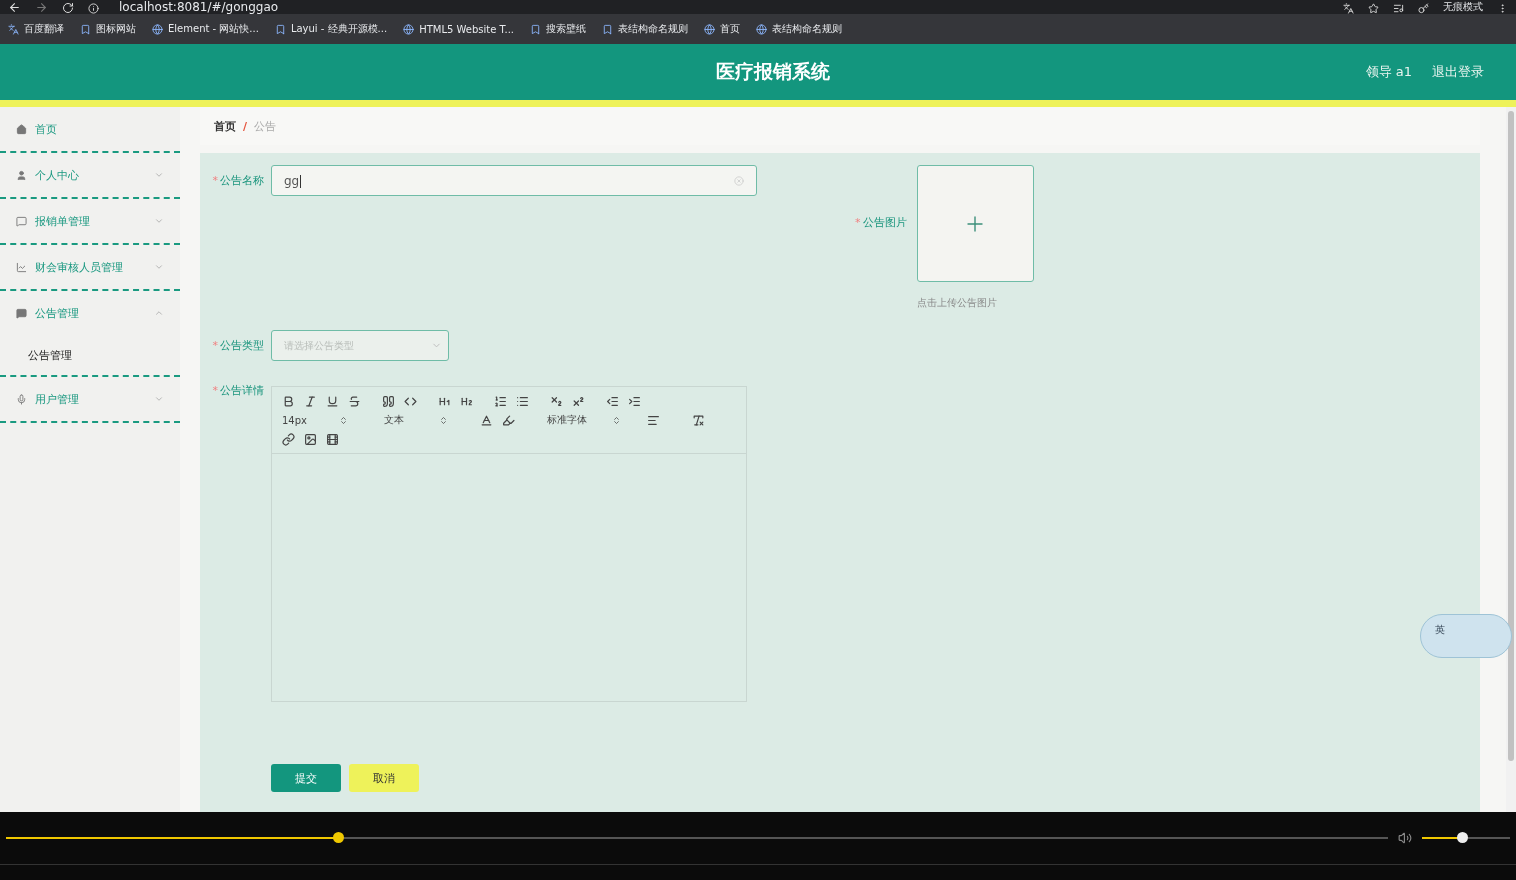  What do you see at coordinates (332, 401) in the screenshot?
I see `underline-icon` at bounding box center [332, 401].